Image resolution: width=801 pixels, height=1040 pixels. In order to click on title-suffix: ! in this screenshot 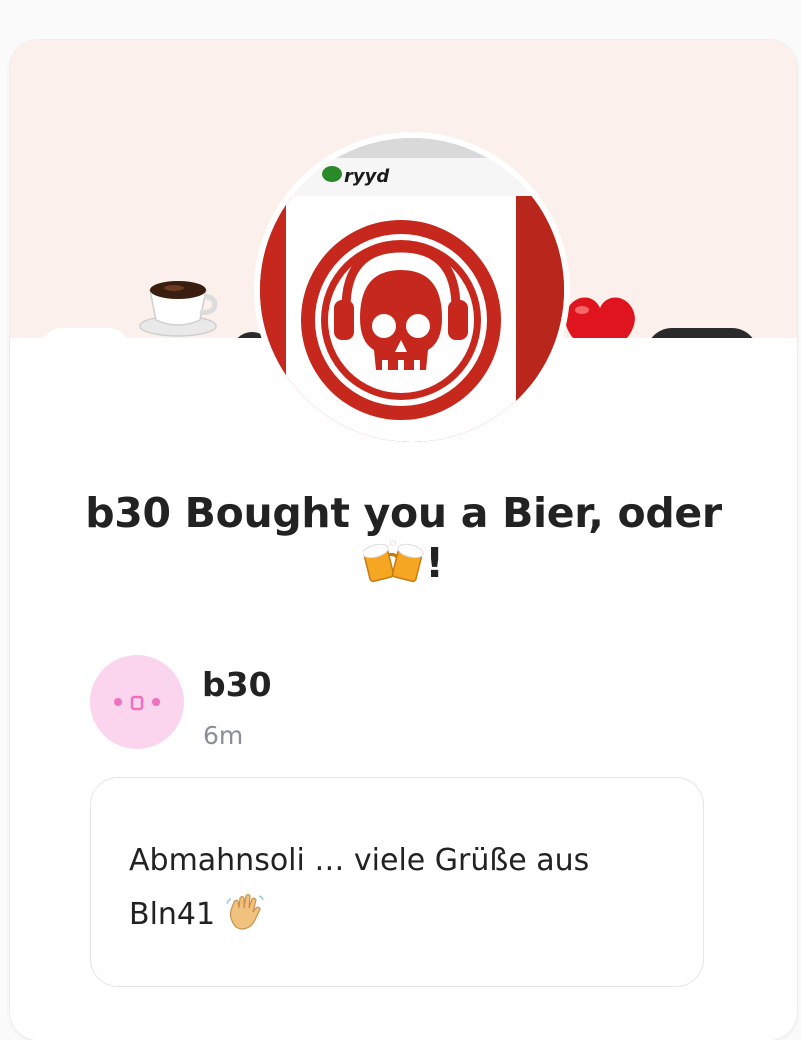, I will do `click(434, 563)`.